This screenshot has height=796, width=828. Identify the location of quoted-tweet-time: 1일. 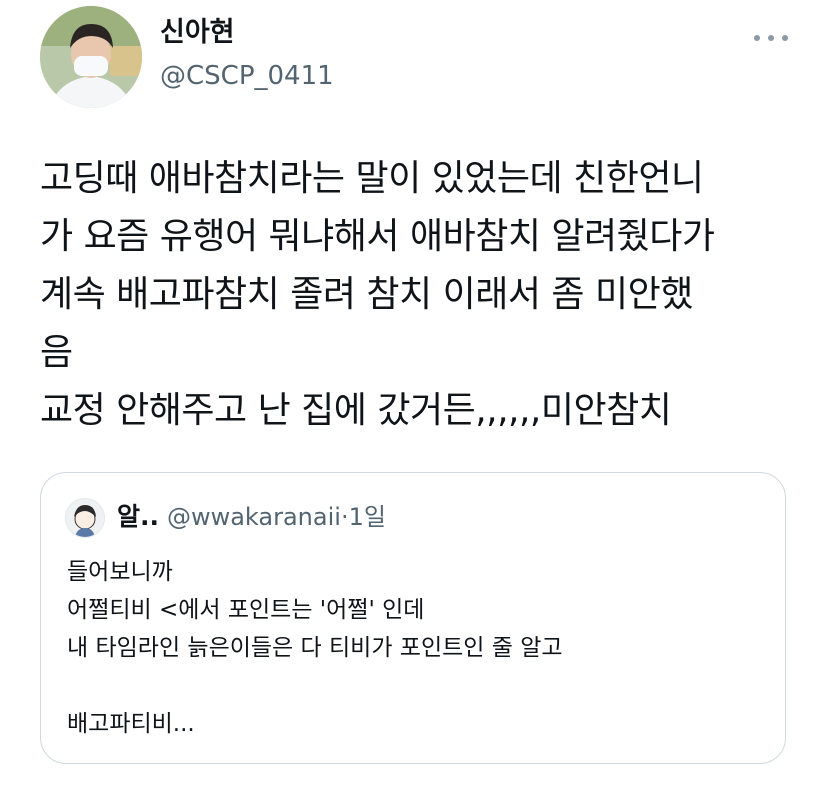
(367, 517).